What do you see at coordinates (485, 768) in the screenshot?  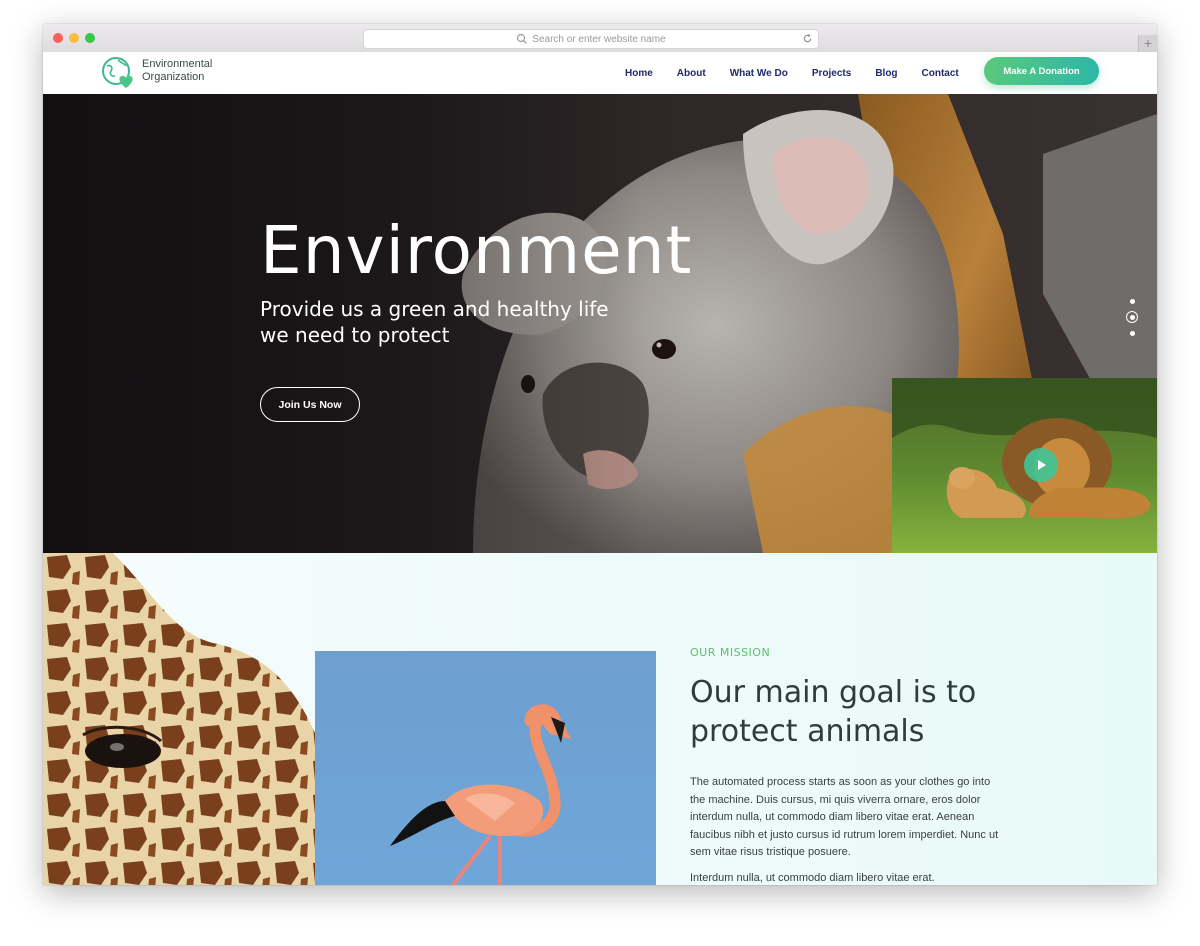 I see `flamingo-image` at bounding box center [485, 768].